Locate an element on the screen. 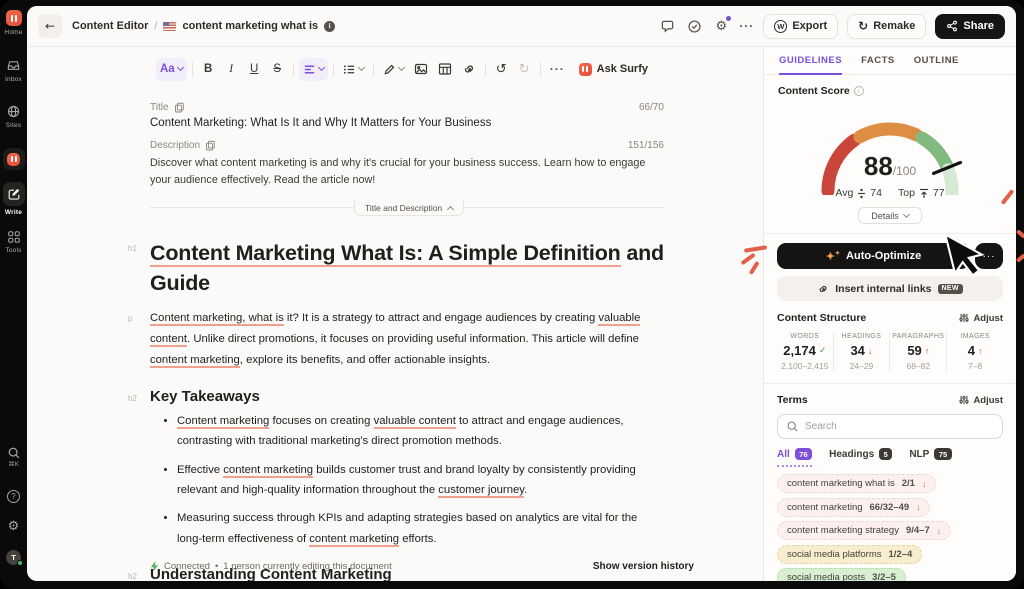 Image resolution: width=1024 pixels, height=589 pixels. bold-button: B is located at coordinates (208, 69).